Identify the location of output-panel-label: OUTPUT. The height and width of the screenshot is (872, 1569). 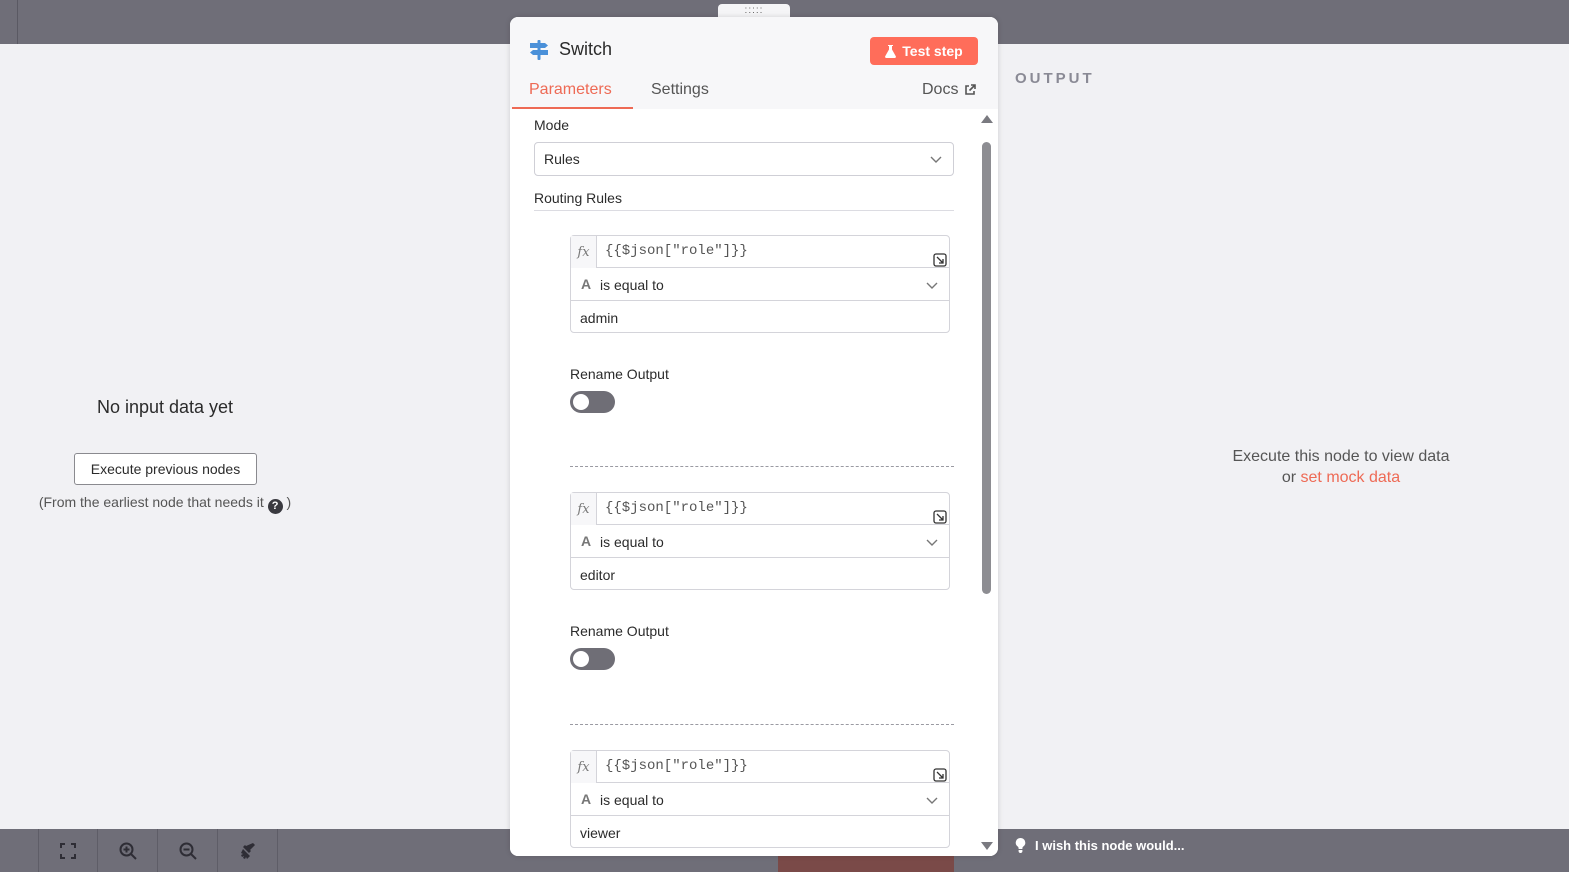
(1055, 78).